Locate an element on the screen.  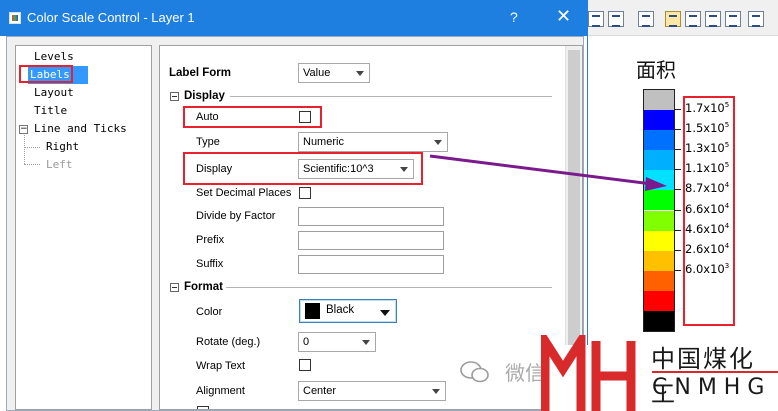
toolbar-worksheet-icon is located at coordinates (713, 19).